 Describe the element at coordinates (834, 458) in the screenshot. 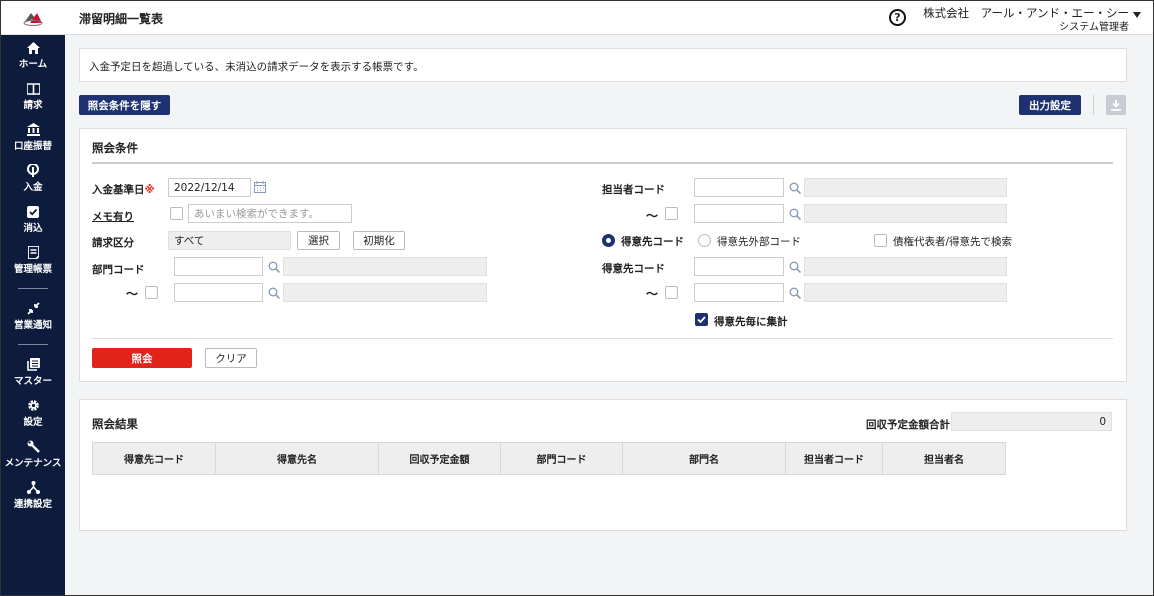

I see `column-header: 担当者コード` at that location.